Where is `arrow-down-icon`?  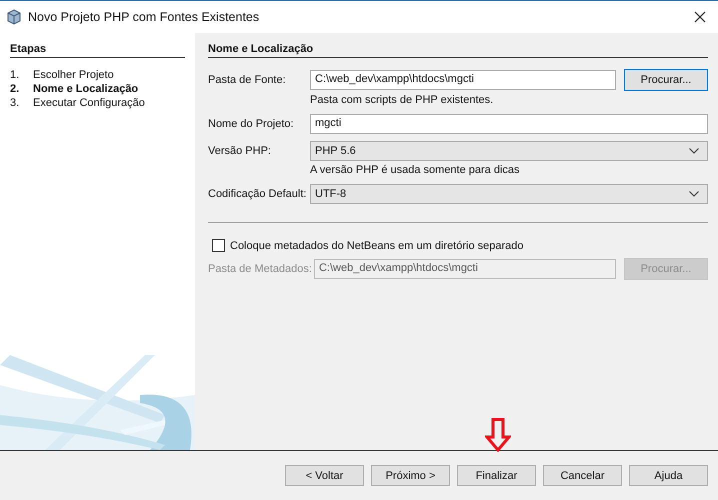 arrow-down-icon is located at coordinates (498, 435).